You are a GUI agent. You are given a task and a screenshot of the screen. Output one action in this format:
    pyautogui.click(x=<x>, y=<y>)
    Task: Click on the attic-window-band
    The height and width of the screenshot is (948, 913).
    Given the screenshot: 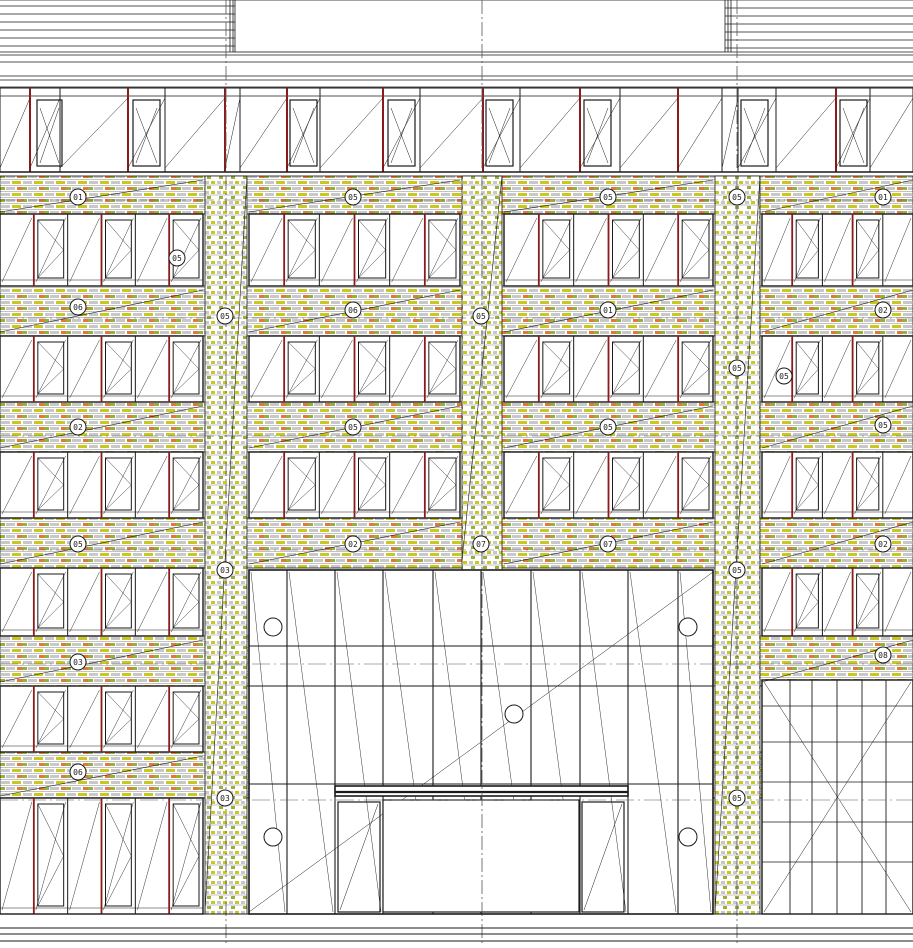 What is the action you would take?
    pyautogui.click(x=456, y=130)
    